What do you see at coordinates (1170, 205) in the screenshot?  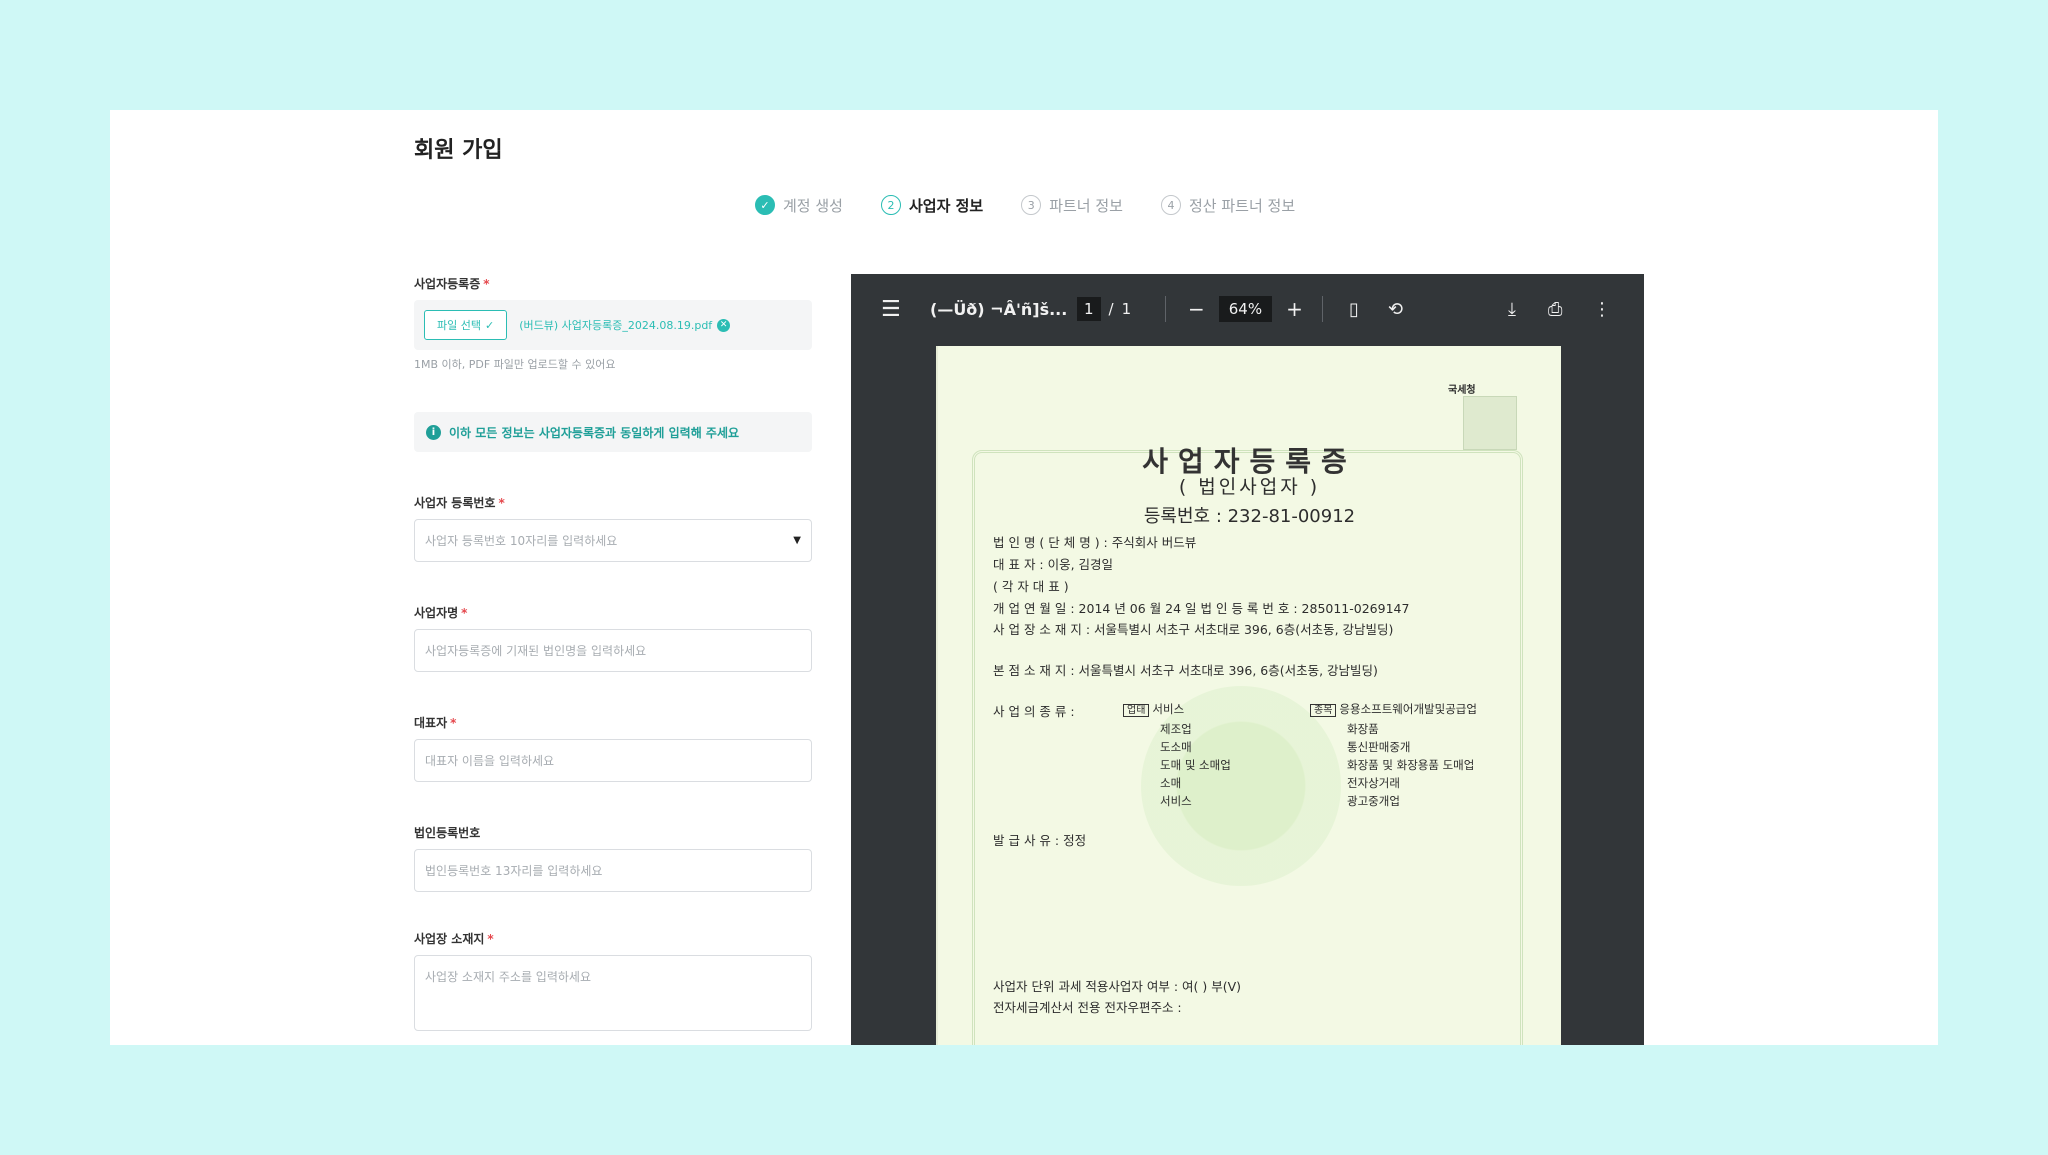 I see `step-number: 4` at bounding box center [1170, 205].